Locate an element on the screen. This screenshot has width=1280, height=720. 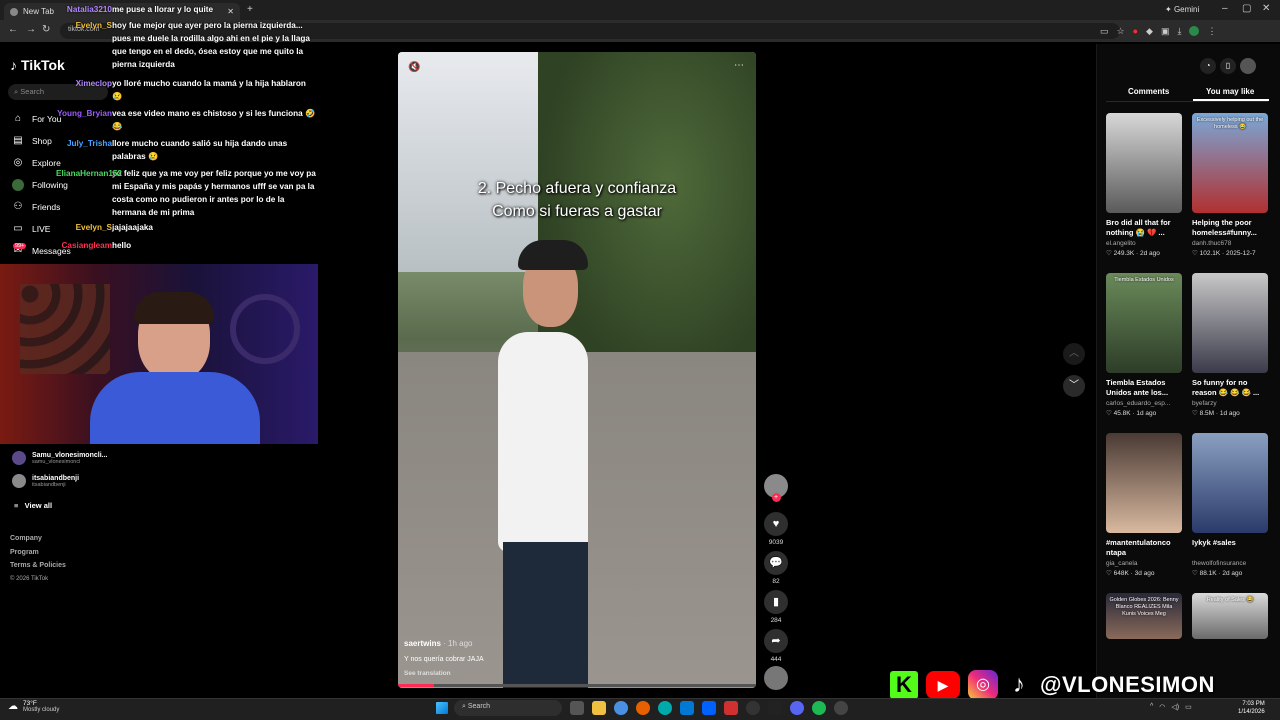
file-explorer-icon is located at coordinates (599, 708).